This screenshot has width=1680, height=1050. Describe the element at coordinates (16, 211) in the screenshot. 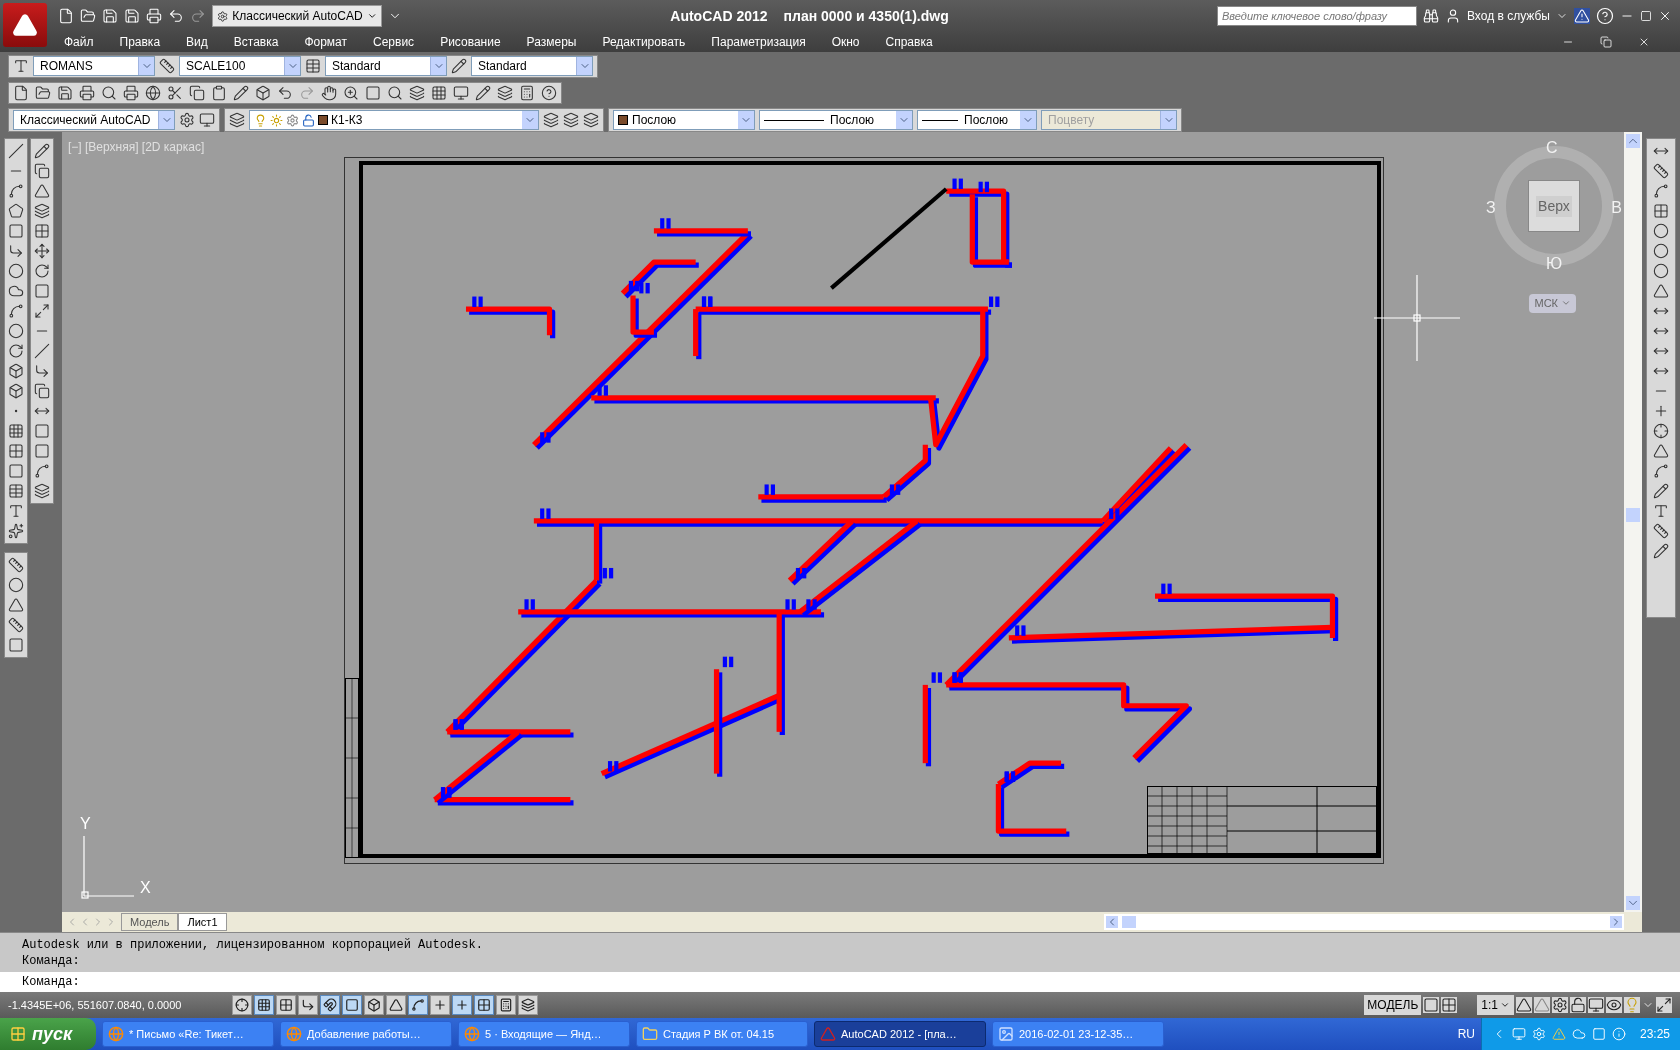

I see `pentagon-icon` at that location.